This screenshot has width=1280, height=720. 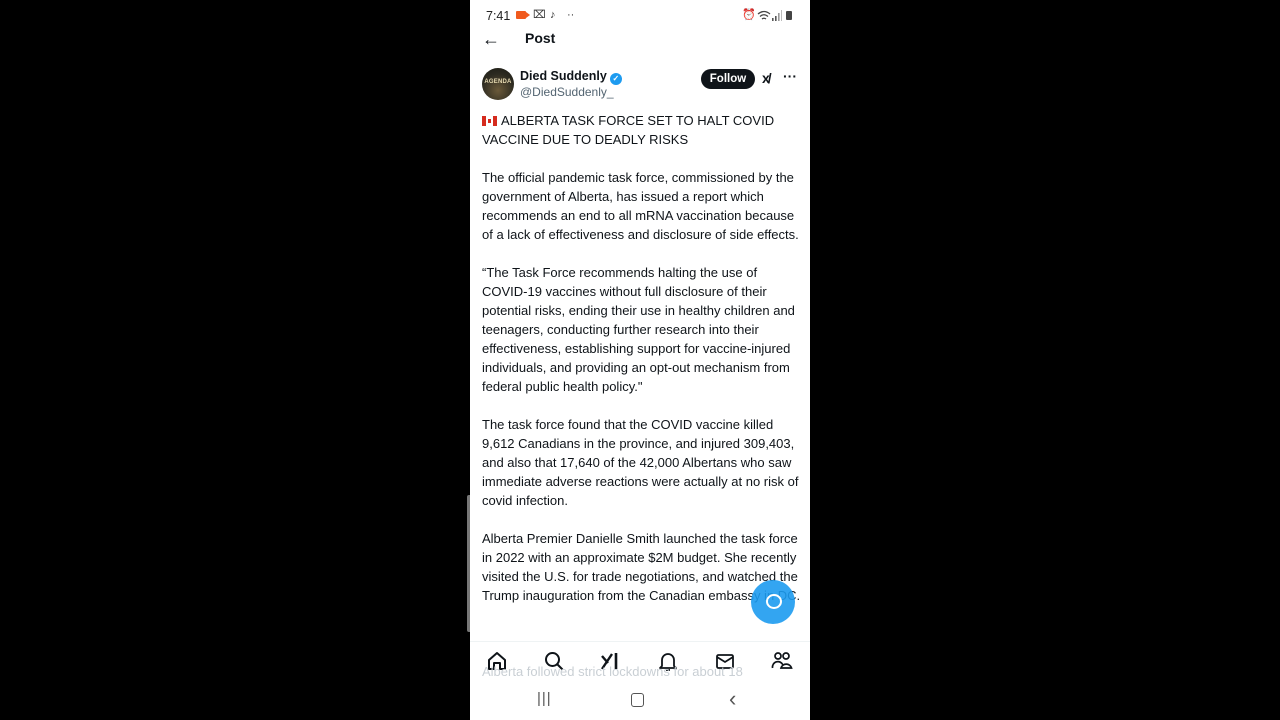 I want to click on alarm-icon: ⏰, so click(x=749, y=15).